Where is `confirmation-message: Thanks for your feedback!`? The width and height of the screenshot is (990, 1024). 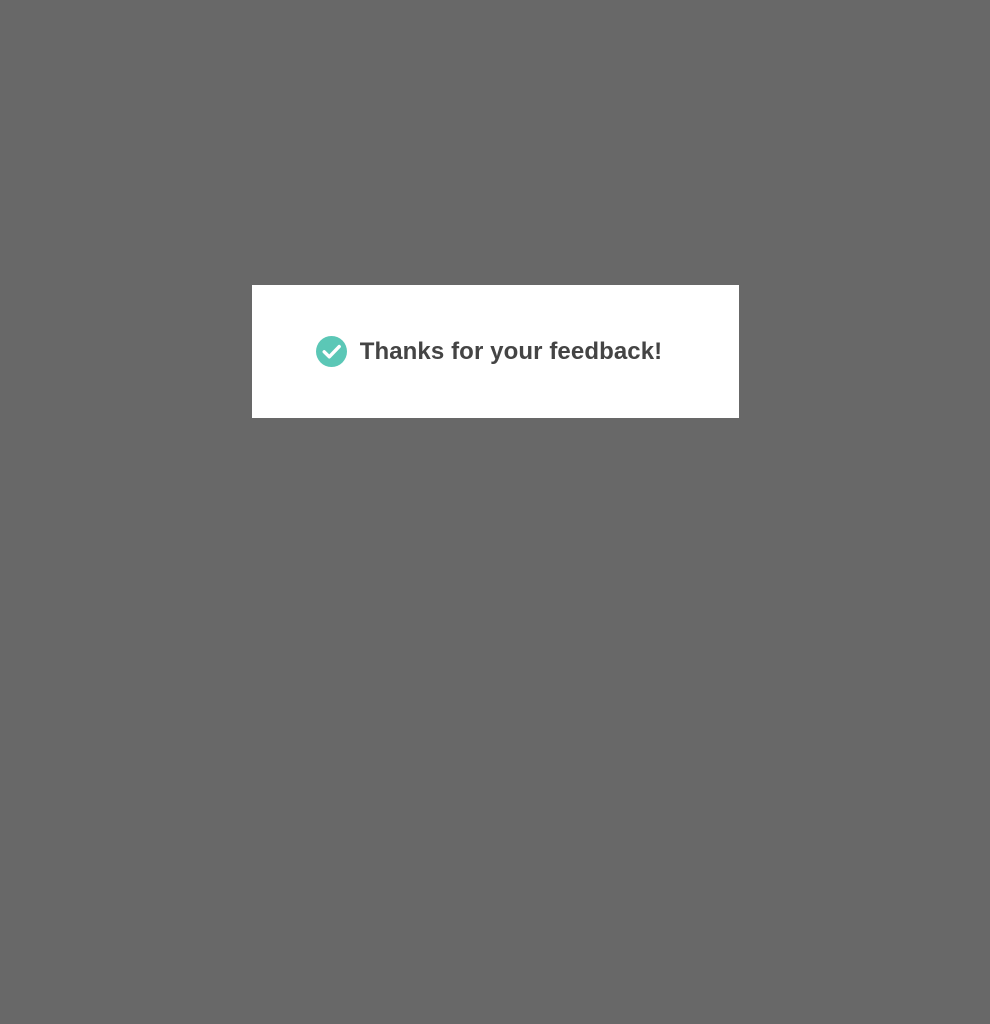 confirmation-message: Thanks for your feedback! is located at coordinates (511, 351).